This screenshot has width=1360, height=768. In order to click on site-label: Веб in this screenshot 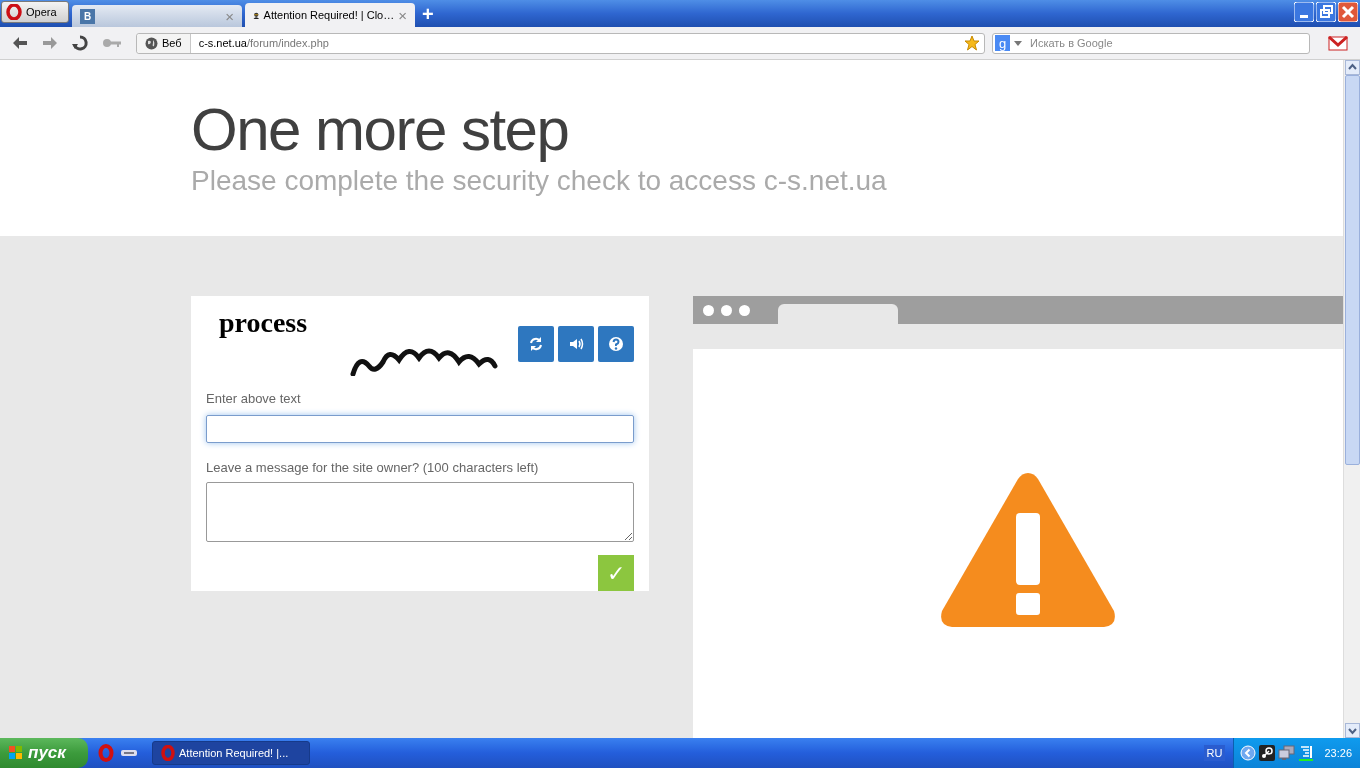, I will do `click(172, 43)`.